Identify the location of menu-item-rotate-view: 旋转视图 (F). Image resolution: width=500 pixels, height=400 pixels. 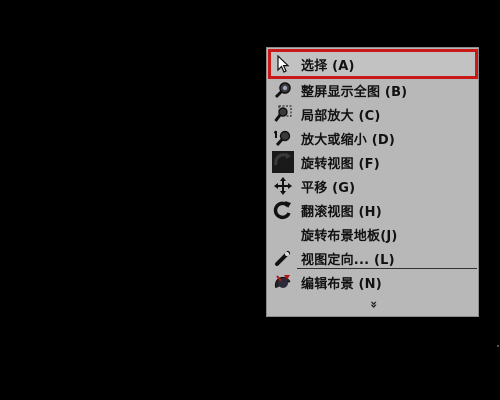
(373, 162).